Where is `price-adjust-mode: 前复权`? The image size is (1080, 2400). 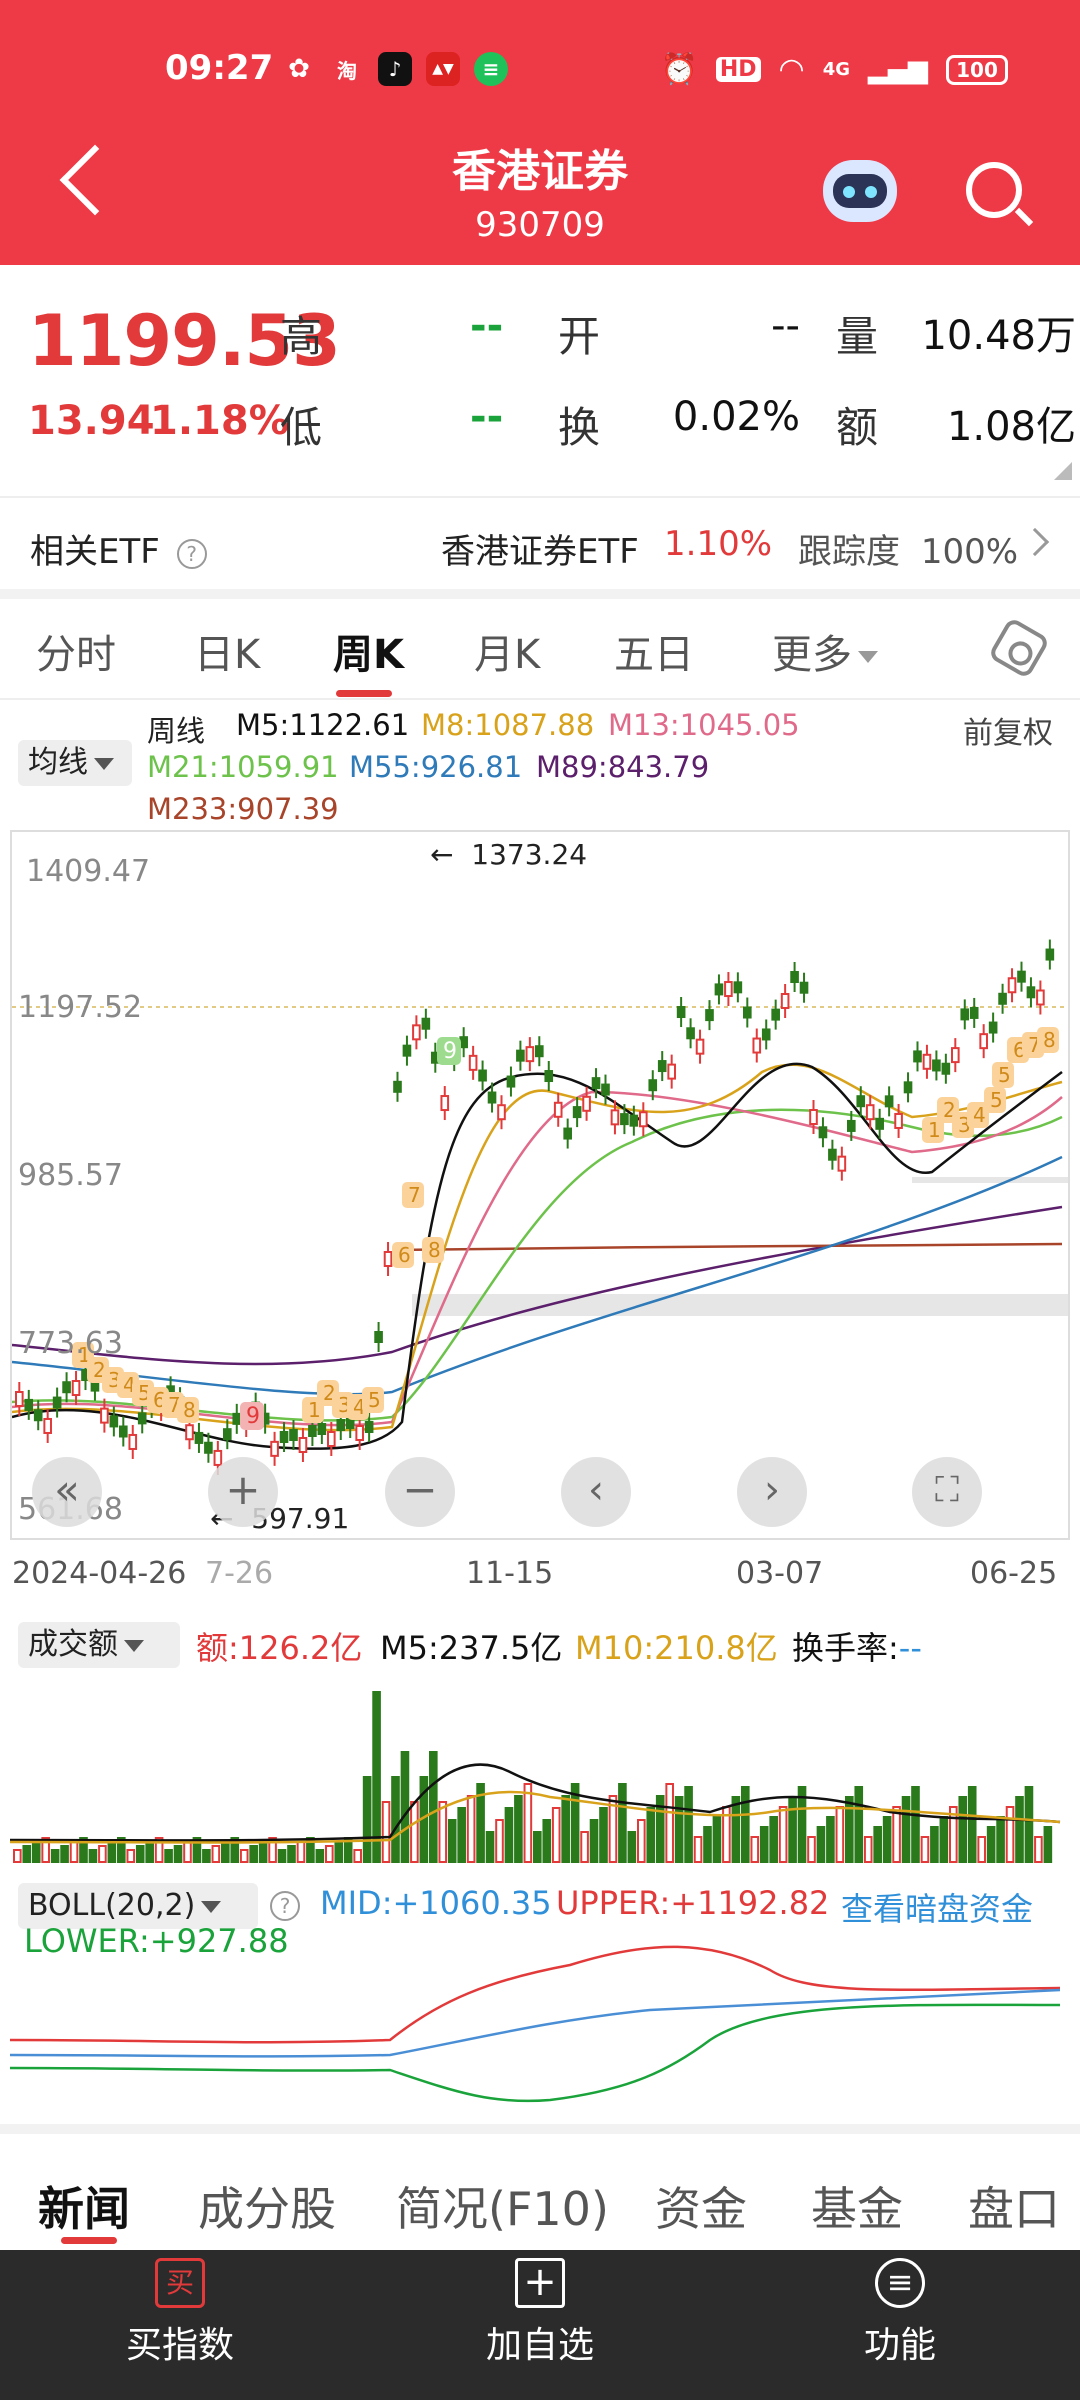 price-adjust-mode: 前复权 is located at coordinates (1008, 730).